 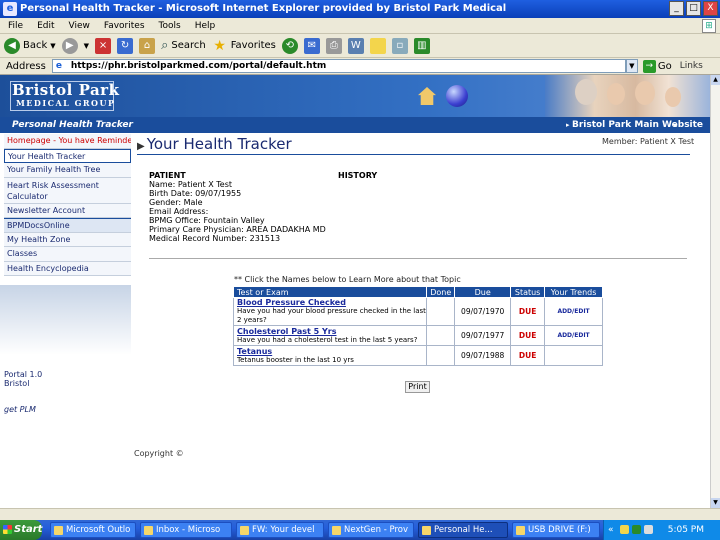 What do you see at coordinates (710, 8) in the screenshot?
I see `close-button: X` at bounding box center [710, 8].